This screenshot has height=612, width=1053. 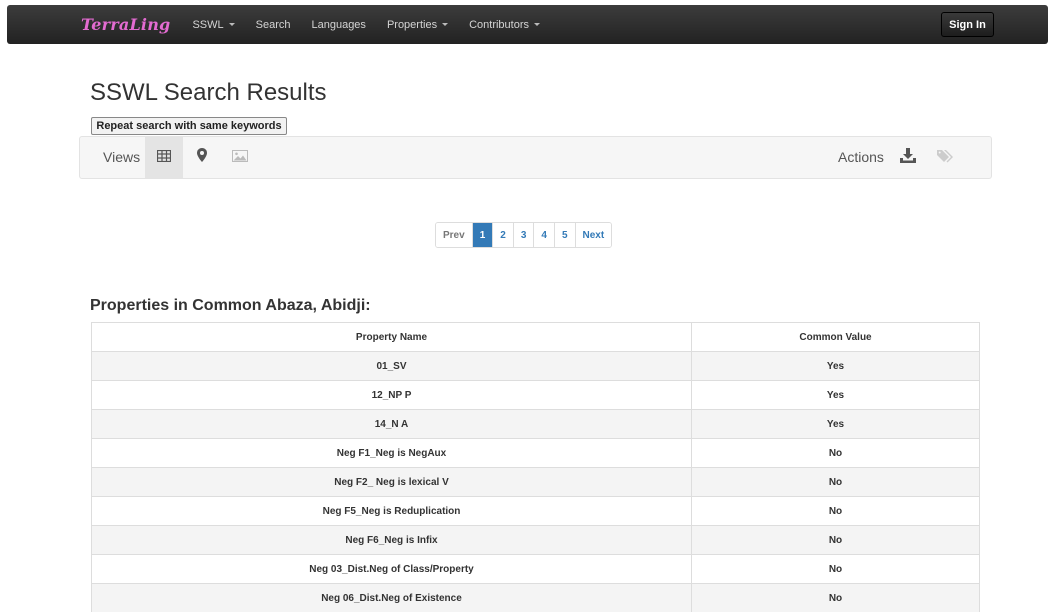 I want to click on table-row: Neg F6_Neg is Infix No, so click(x=535, y=540).